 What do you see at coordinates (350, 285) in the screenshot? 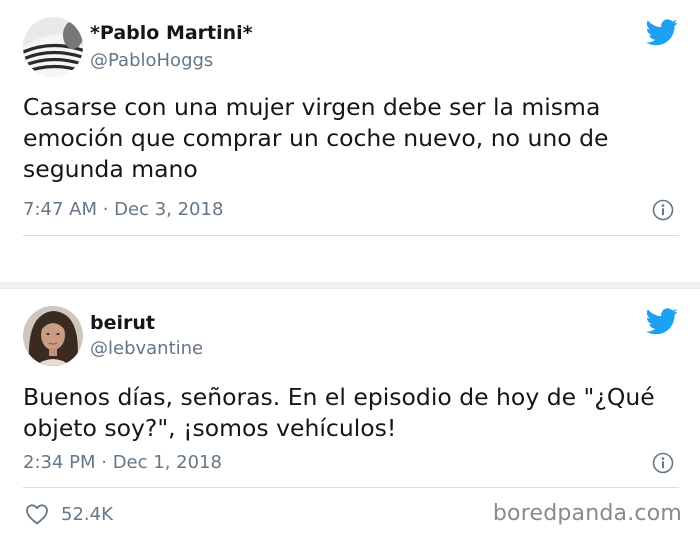
I see `tweet-separator` at bounding box center [350, 285].